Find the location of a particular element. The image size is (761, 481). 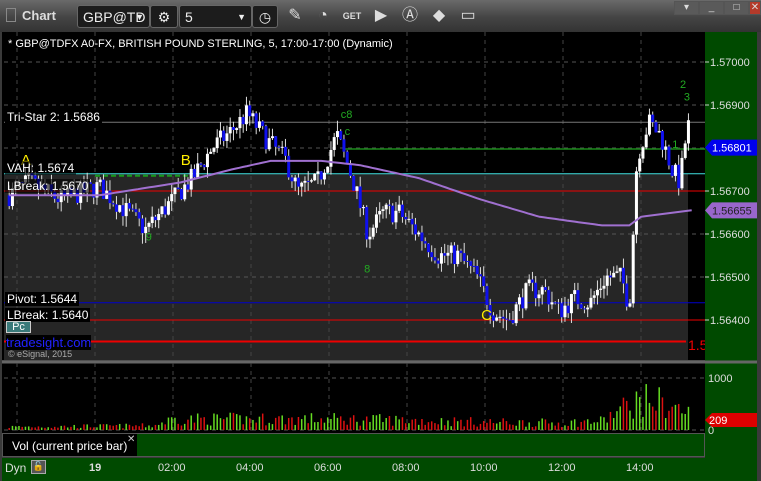

pencil-icon: ✎ is located at coordinates (295, 16).